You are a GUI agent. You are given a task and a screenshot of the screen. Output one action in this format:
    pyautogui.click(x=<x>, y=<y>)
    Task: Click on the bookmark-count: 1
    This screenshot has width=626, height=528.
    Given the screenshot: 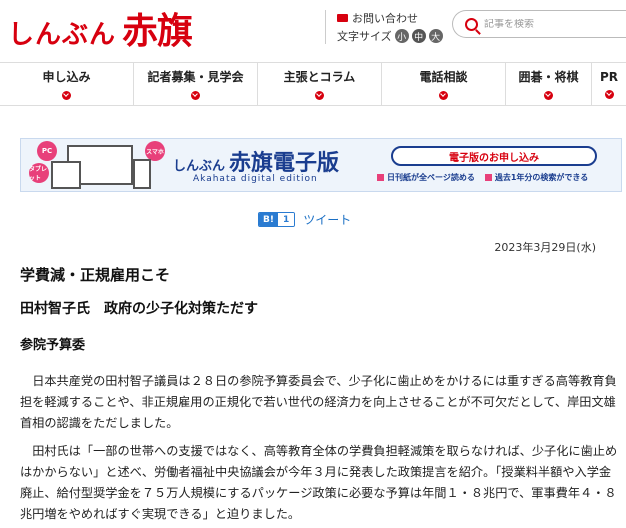 What is the action you would take?
    pyautogui.click(x=286, y=219)
    